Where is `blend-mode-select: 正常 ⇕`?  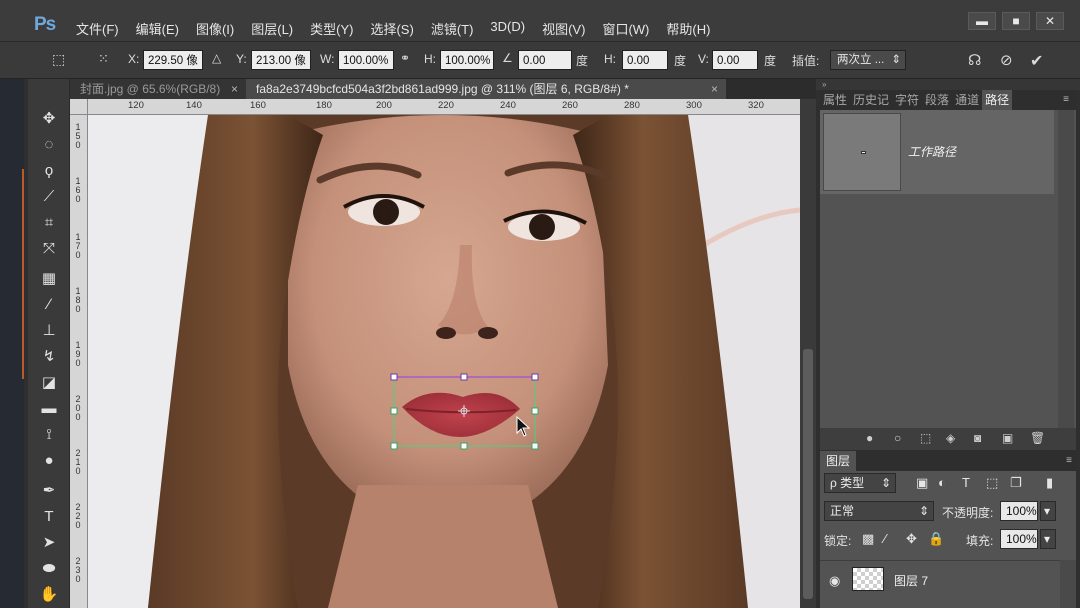 blend-mode-select: 正常 ⇕ is located at coordinates (879, 511).